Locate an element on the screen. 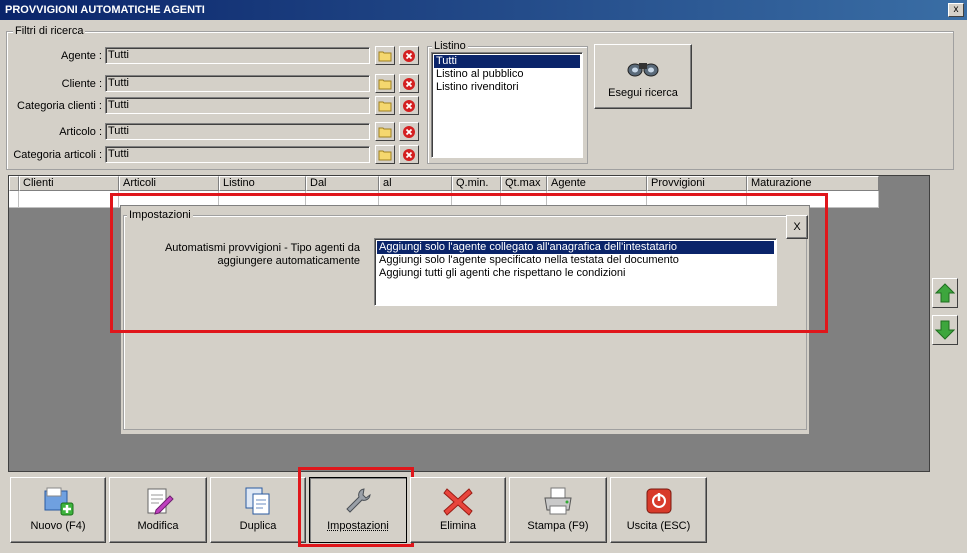  categoria-clienti-browse-button is located at coordinates (385, 105).